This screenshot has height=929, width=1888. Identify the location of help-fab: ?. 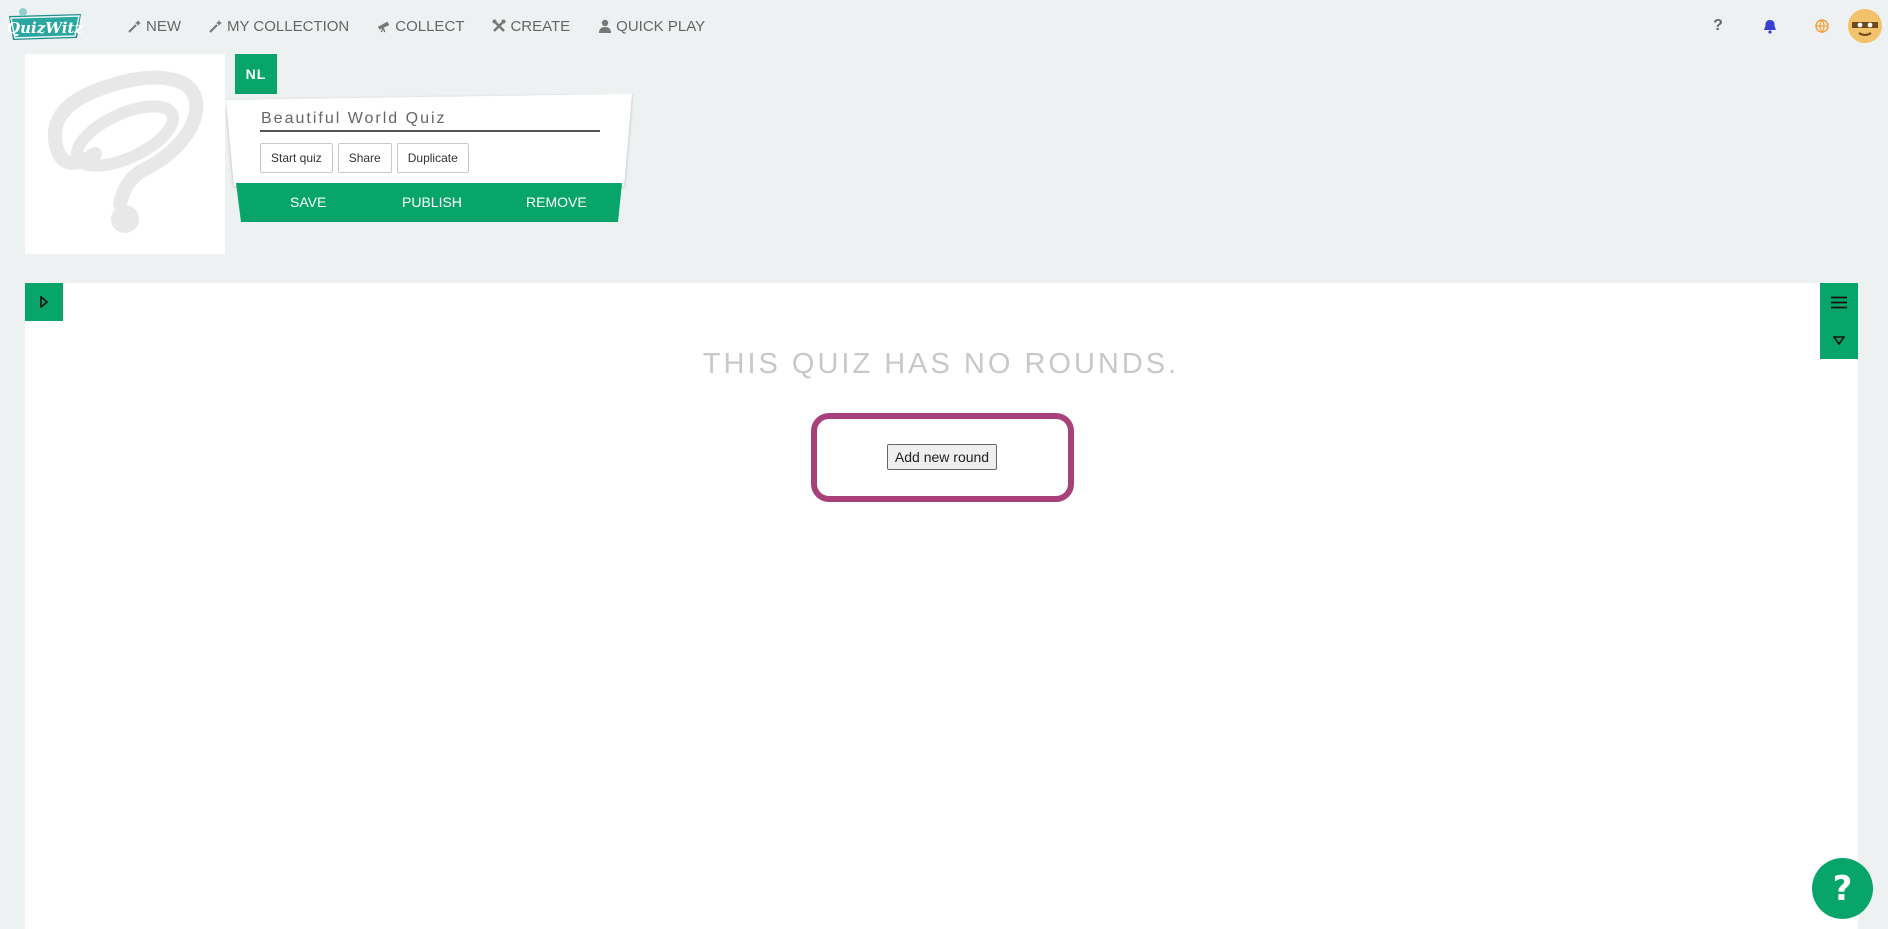
(1842, 888).